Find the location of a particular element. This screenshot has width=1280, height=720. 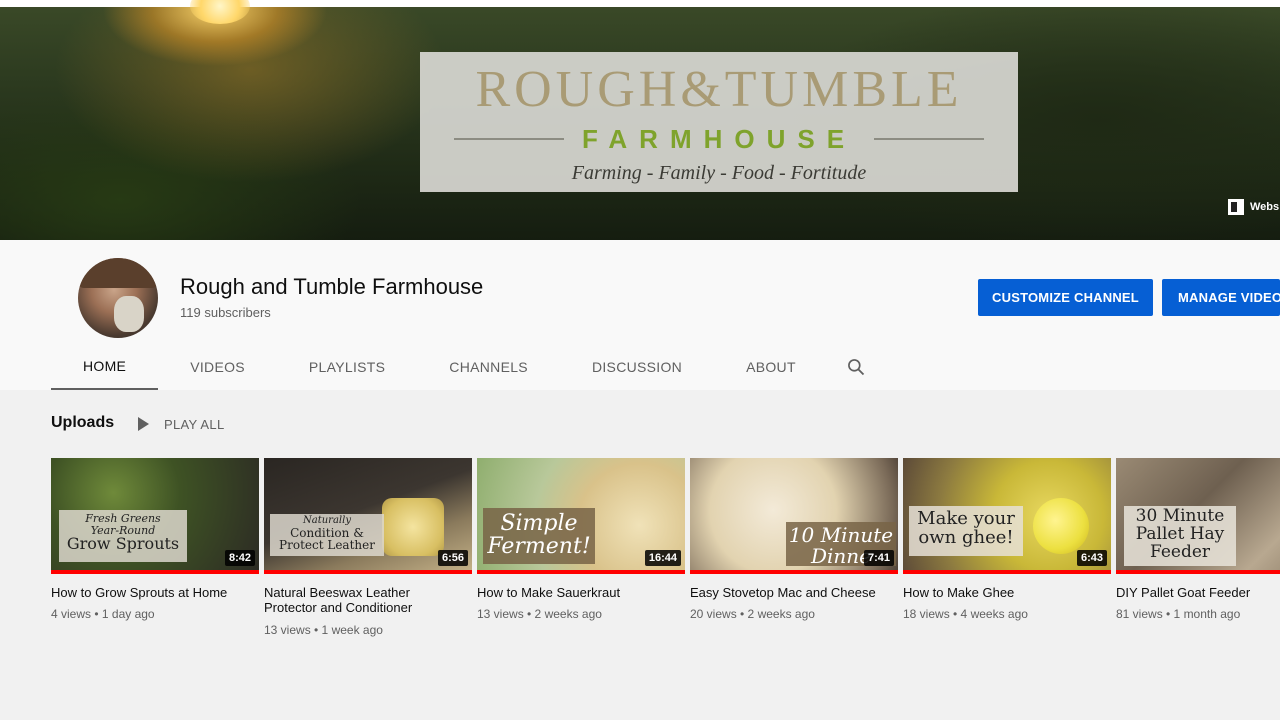

video-title: How to Grow Sprouts at Home is located at coordinates (151, 592).